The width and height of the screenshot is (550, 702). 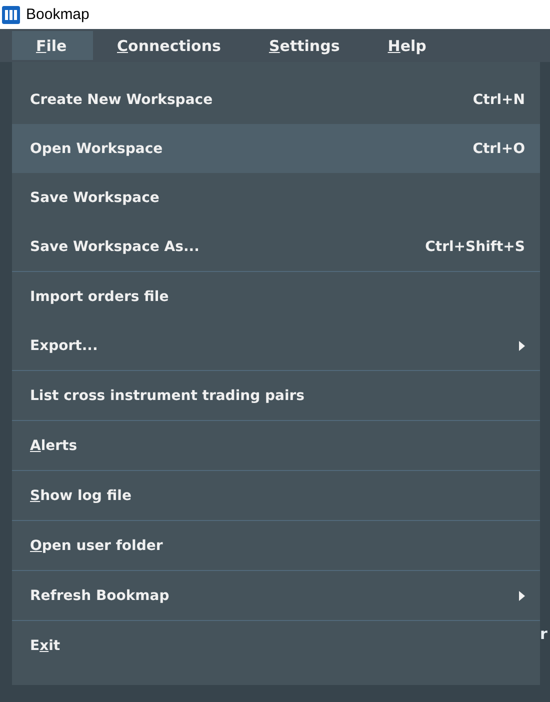 I want to click on menu-item: Save Workspace, so click(x=276, y=197).